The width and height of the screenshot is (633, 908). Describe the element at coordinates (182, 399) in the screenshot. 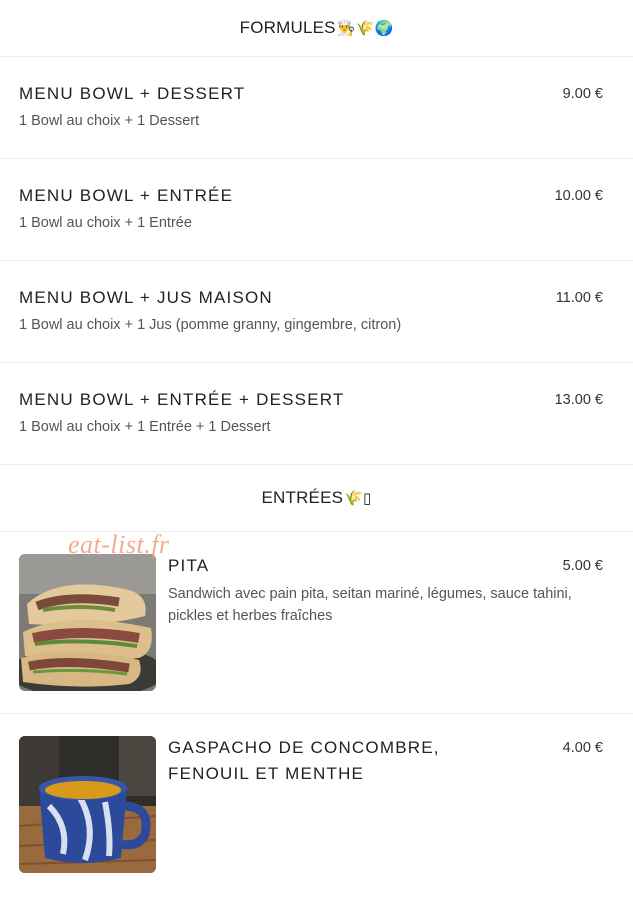

I see `item-name: MENU BOWL + ENTRÉE + DESSERT` at that location.